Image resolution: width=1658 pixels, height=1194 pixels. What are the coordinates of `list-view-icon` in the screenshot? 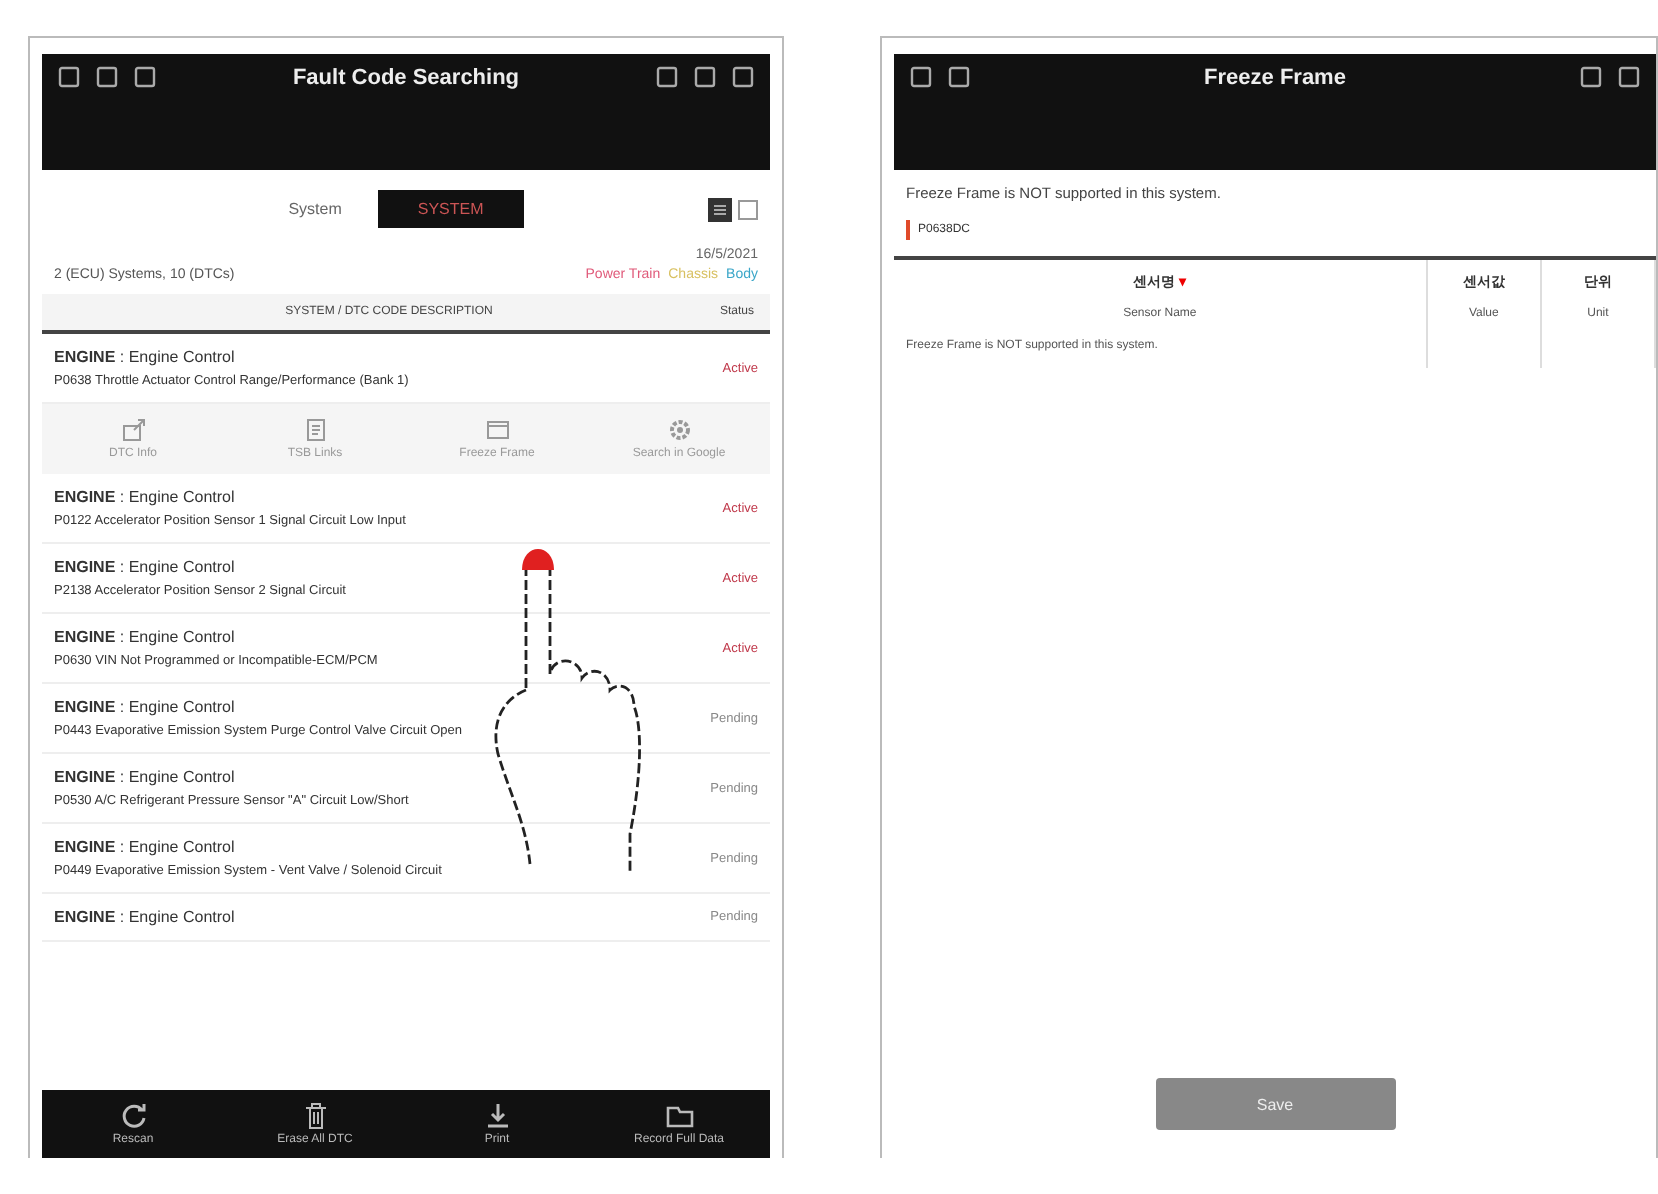 It's located at (720, 209).